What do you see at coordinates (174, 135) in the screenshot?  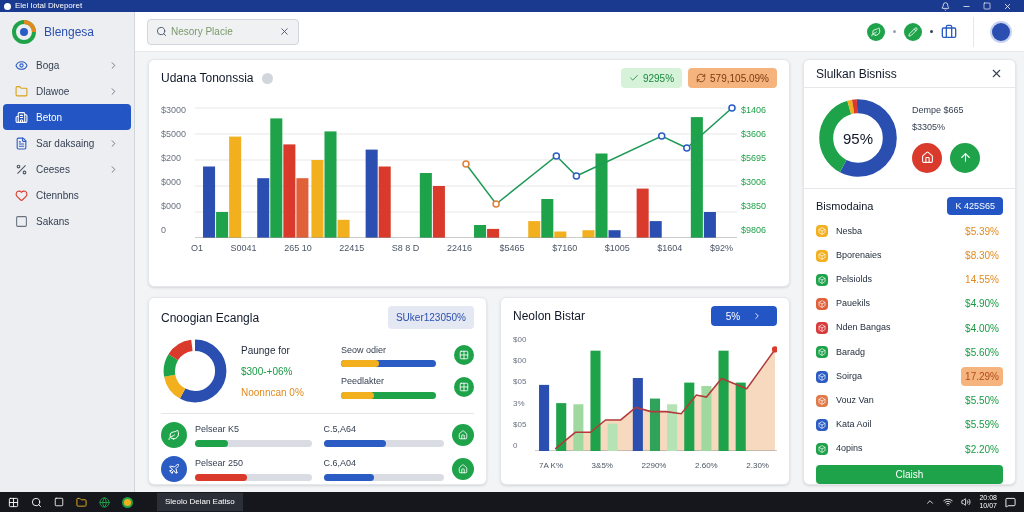 I see `axis-label: $5000` at bounding box center [174, 135].